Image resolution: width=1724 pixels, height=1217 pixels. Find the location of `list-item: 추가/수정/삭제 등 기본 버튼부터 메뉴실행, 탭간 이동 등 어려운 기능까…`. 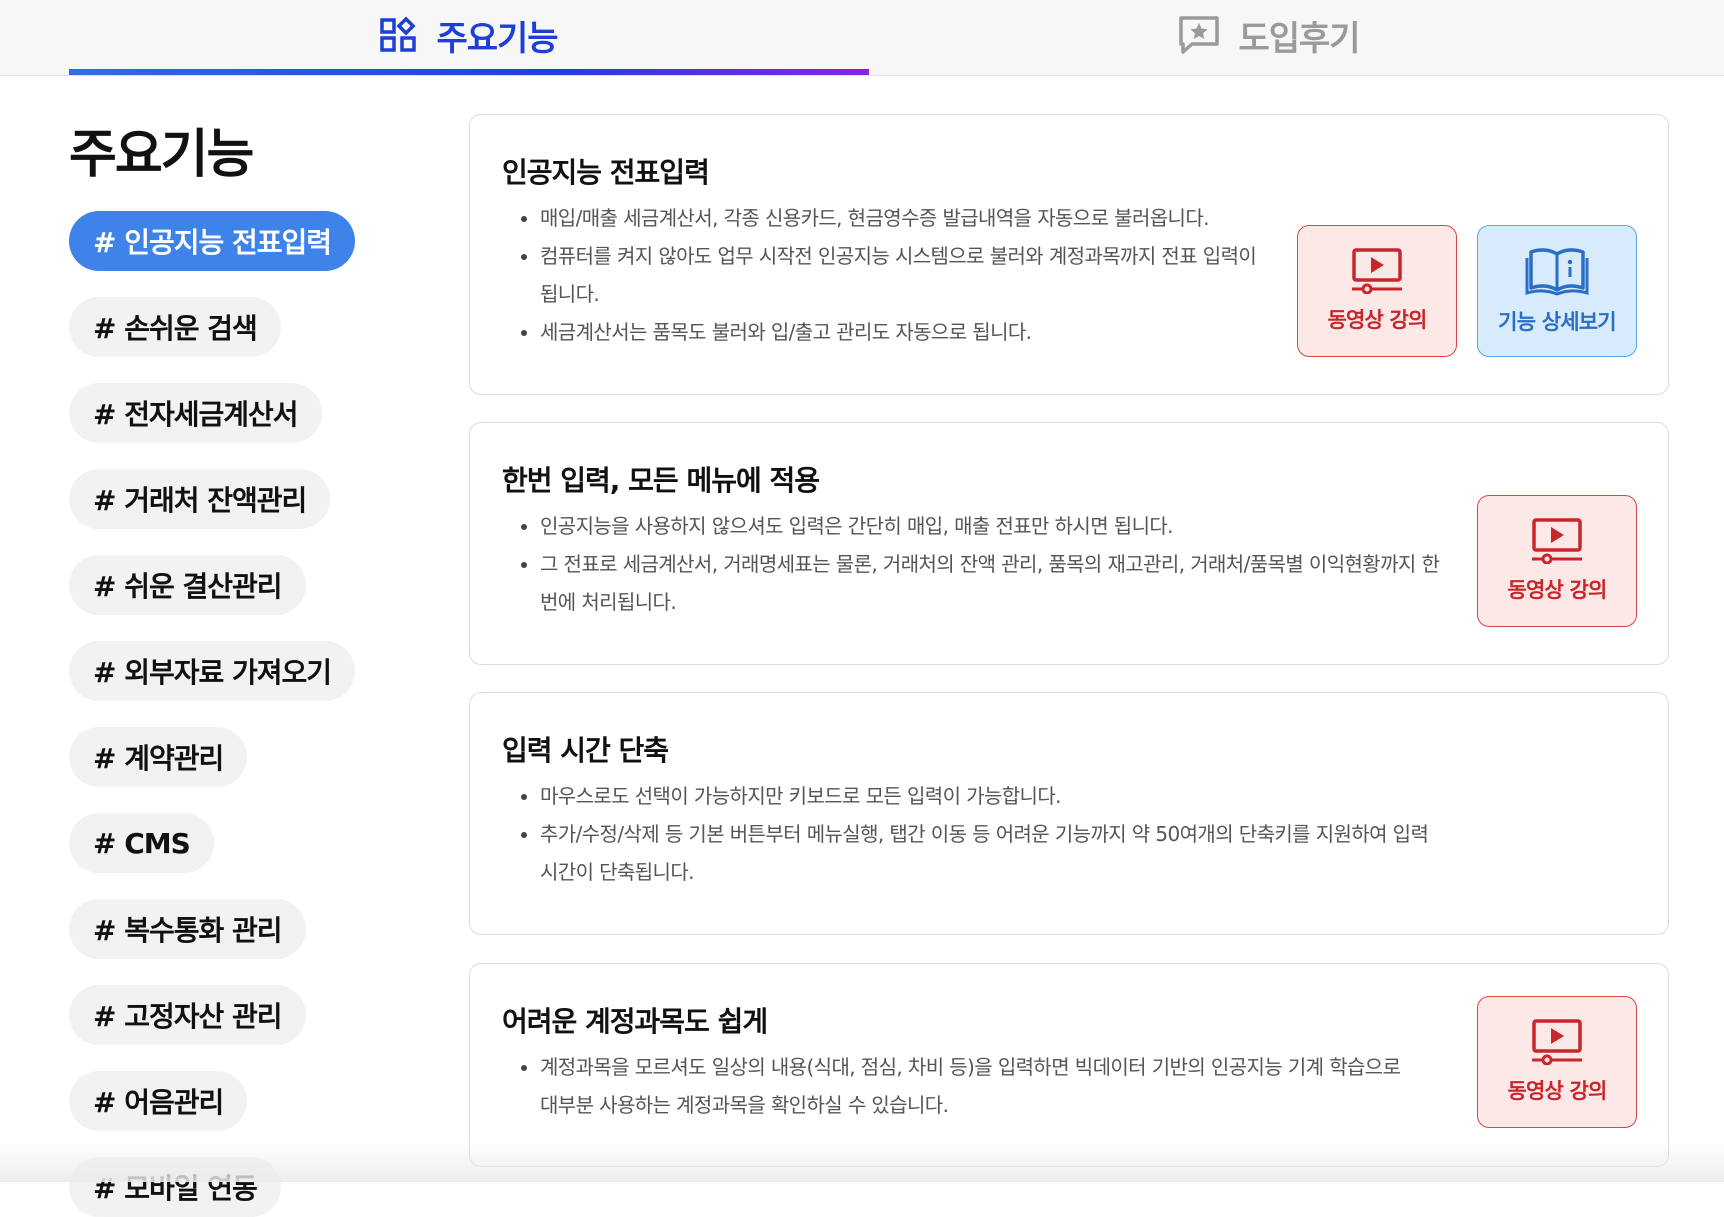

list-item: 추가/수정/삭제 등 기본 버튼부터 메뉴실행, 탭간 이동 등 어려운 기능까… is located at coordinates (995, 853).